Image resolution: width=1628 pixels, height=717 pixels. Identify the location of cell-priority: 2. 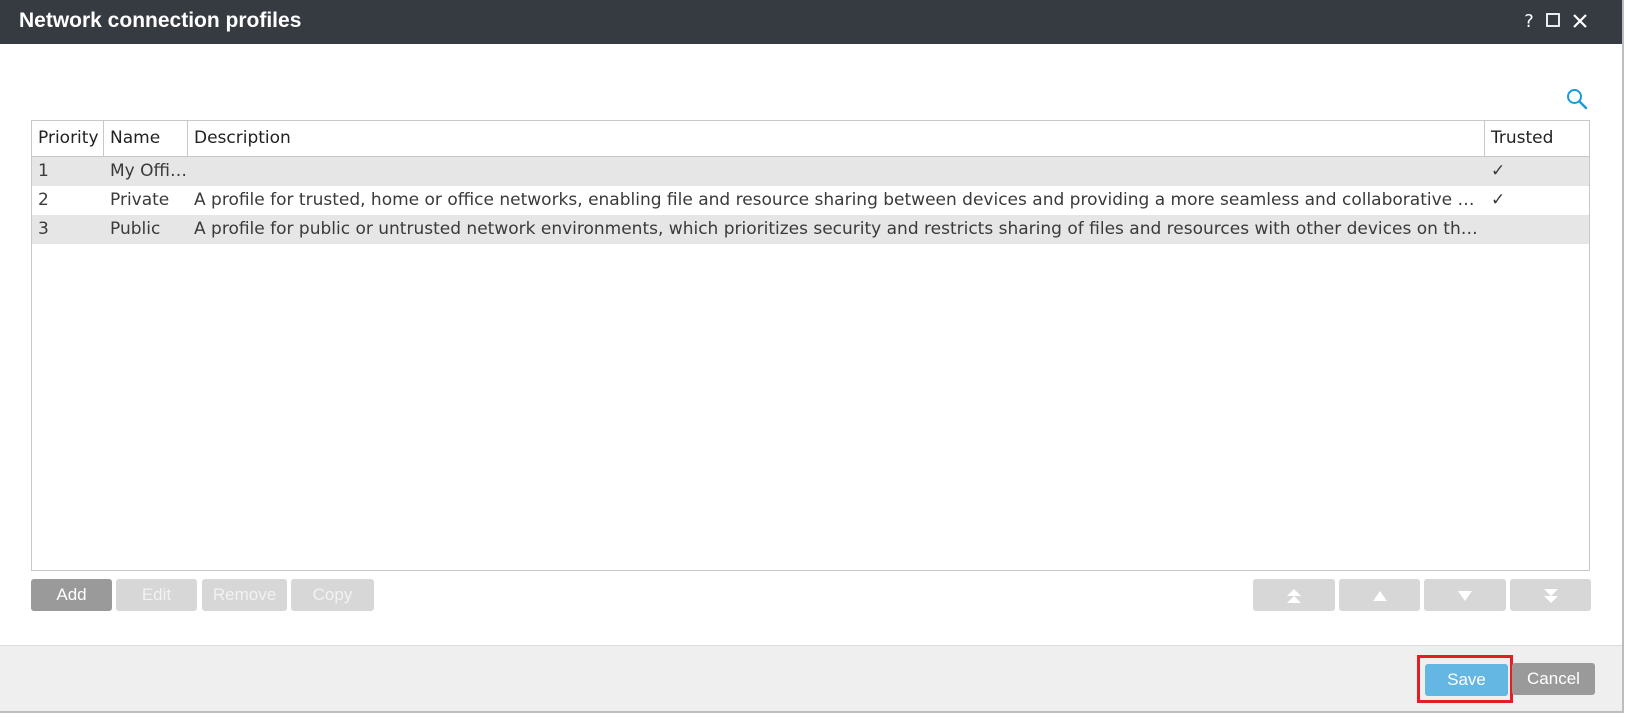
(43, 200).